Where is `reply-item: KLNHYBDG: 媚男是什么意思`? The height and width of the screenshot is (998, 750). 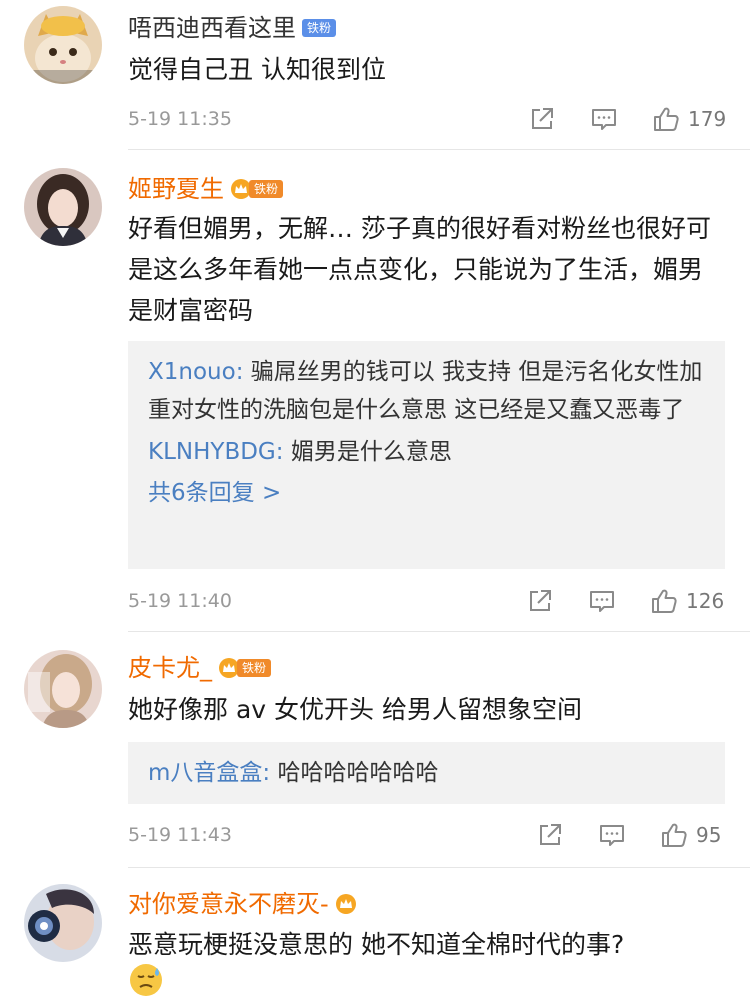
reply-item: KLNHYBDG: 媚男是什么意思 is located at coordinates (426, 452).